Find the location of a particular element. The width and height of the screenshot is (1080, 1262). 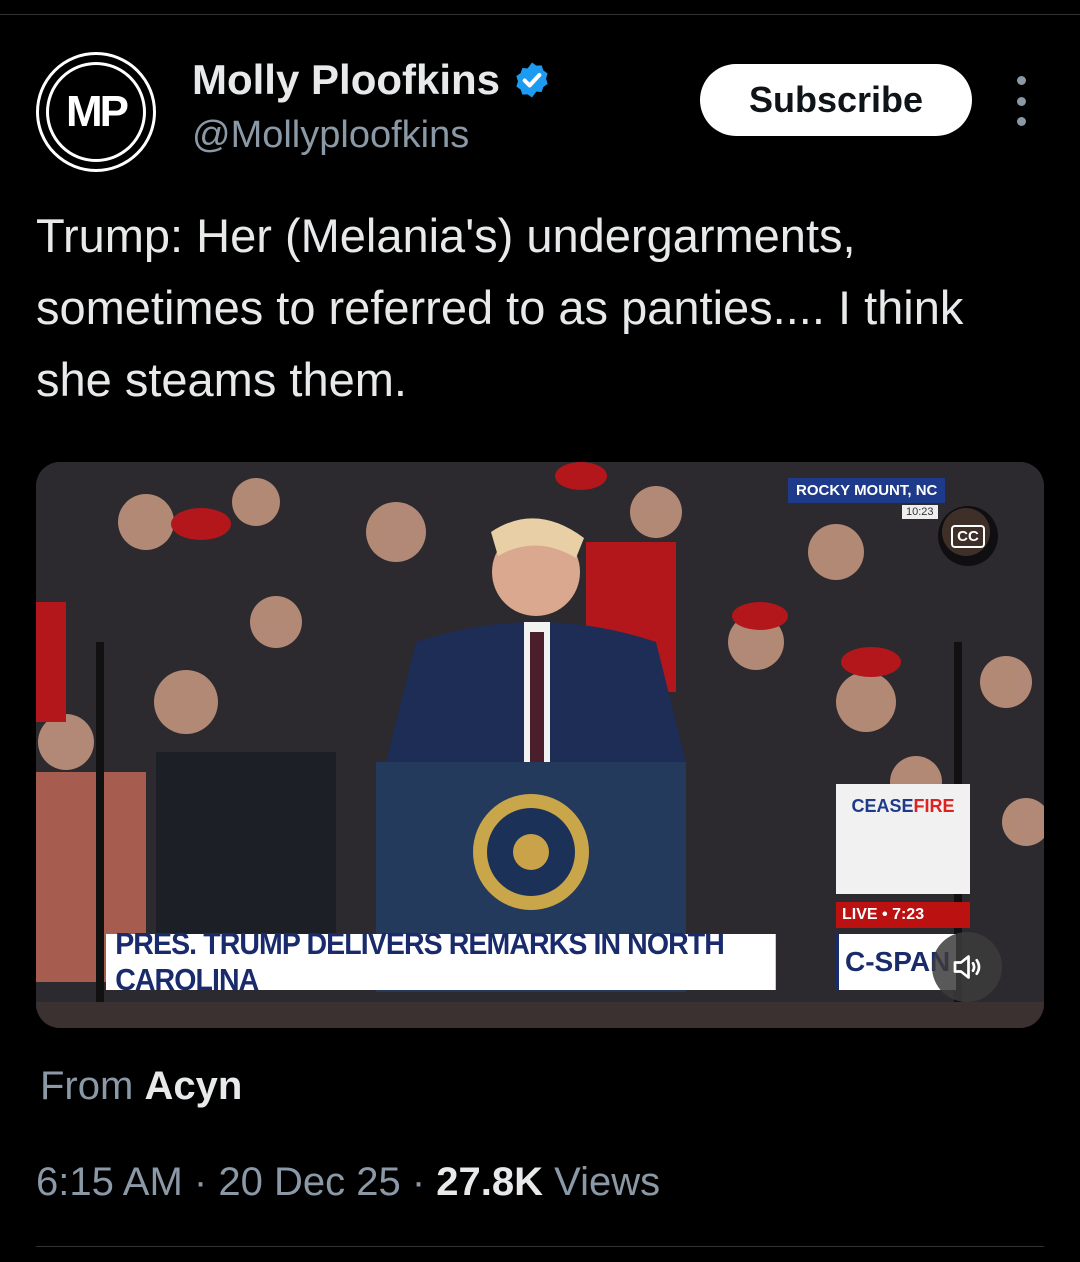

bottom-divider is located at coordinates (540, 1246).